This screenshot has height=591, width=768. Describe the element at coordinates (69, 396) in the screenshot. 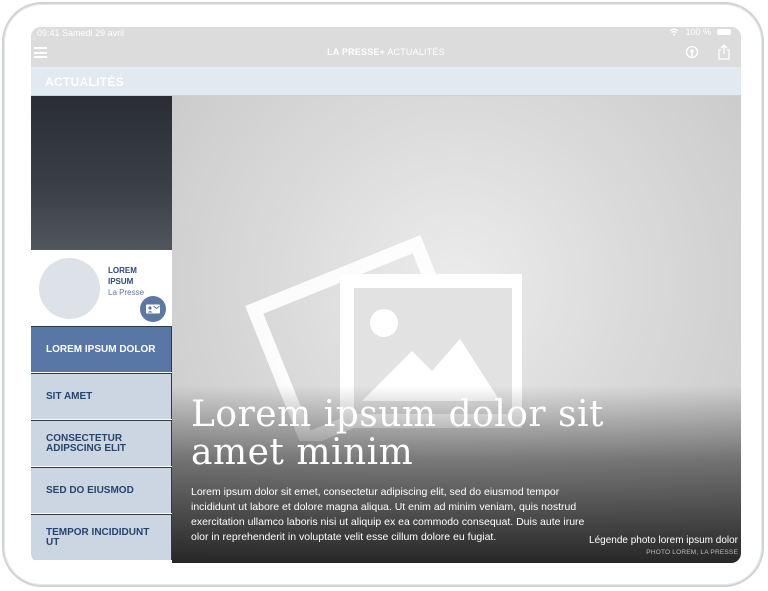

I see `sidebar-item-label: SIT AMET` at that location.